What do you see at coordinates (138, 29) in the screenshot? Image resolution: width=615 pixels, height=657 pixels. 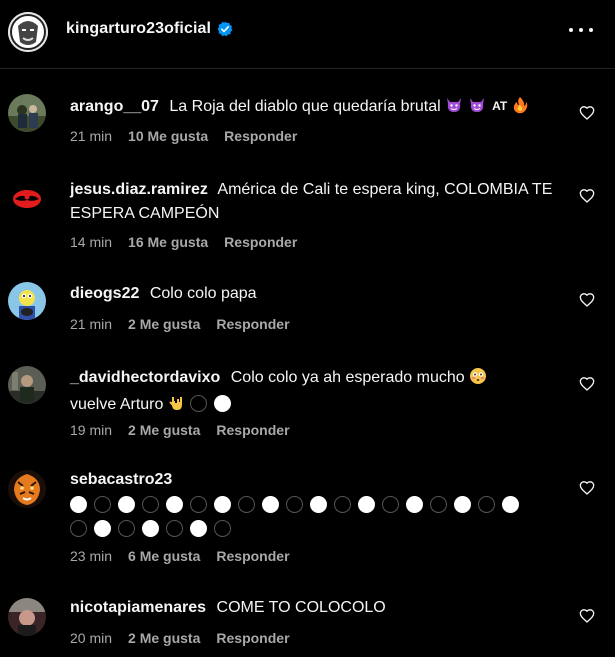 I see `username-text: kingarturo23oficial` at bounding box center [138, 29].